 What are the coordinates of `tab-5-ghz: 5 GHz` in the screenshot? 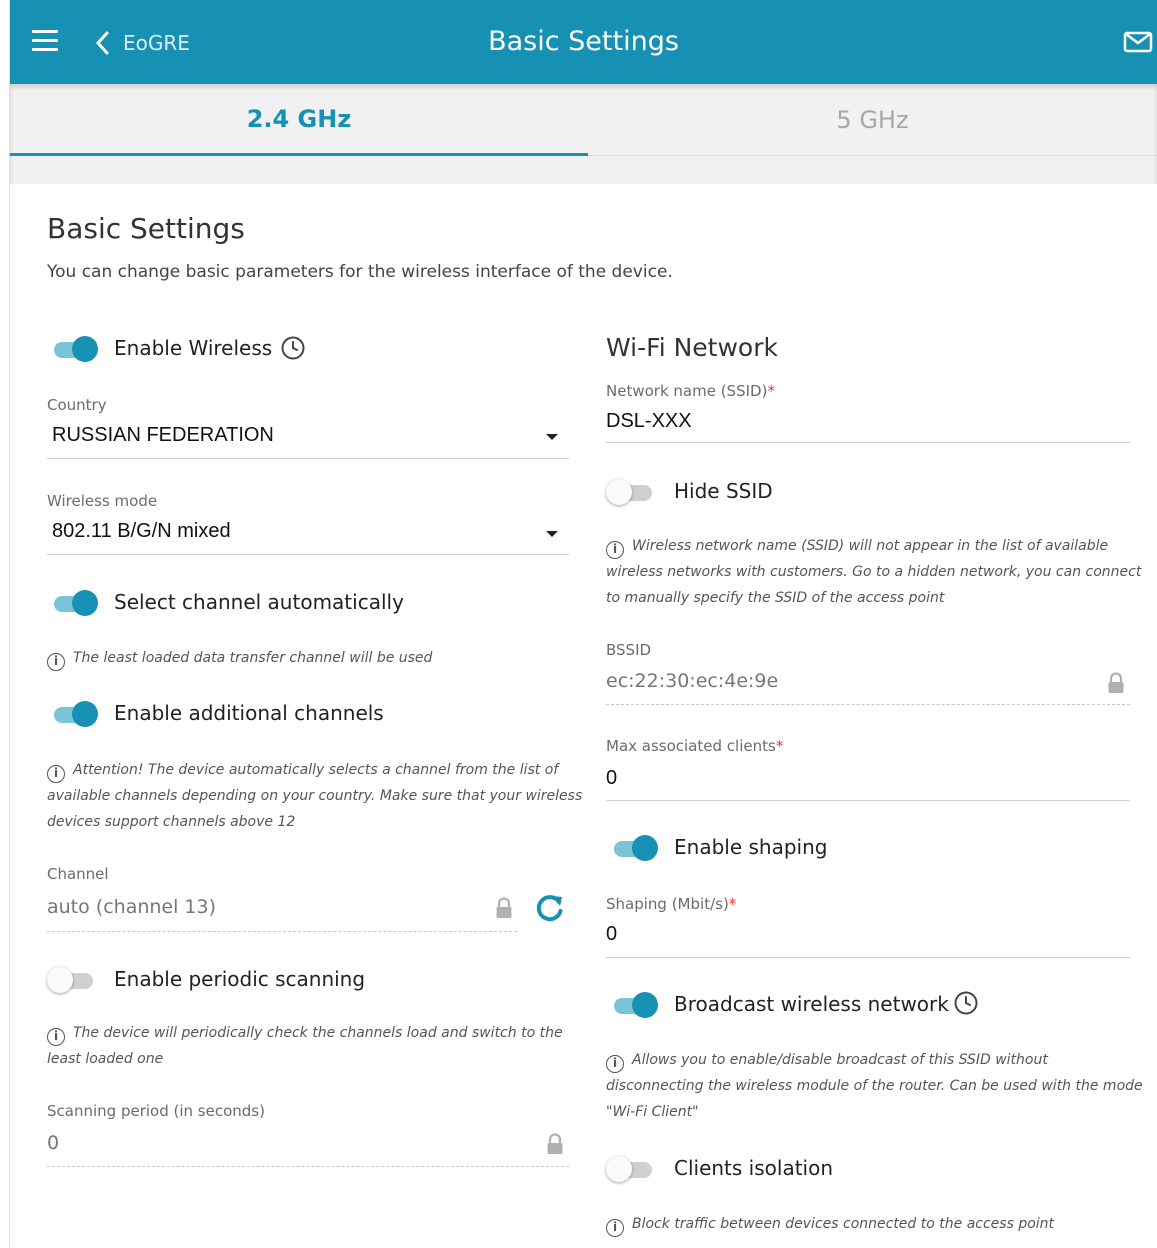 It's located at (872, 120).